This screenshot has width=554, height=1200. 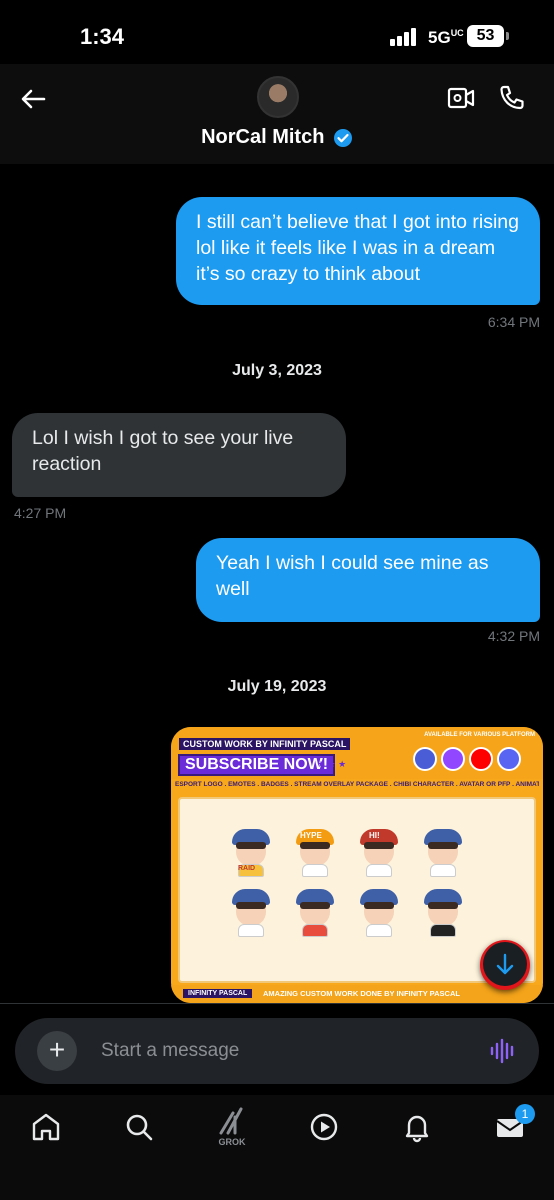 I want to click on status-bar: 1:34 5GUC 53, so click(x=277, y=32).